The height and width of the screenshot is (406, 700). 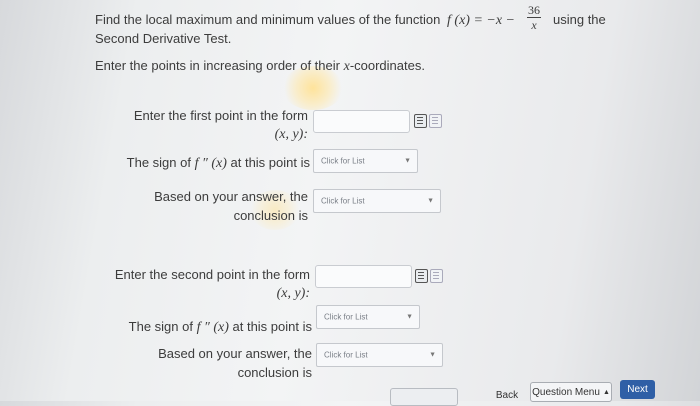 I want to click on function-expression: f (x) = −x −, so click(x=481, y=20).